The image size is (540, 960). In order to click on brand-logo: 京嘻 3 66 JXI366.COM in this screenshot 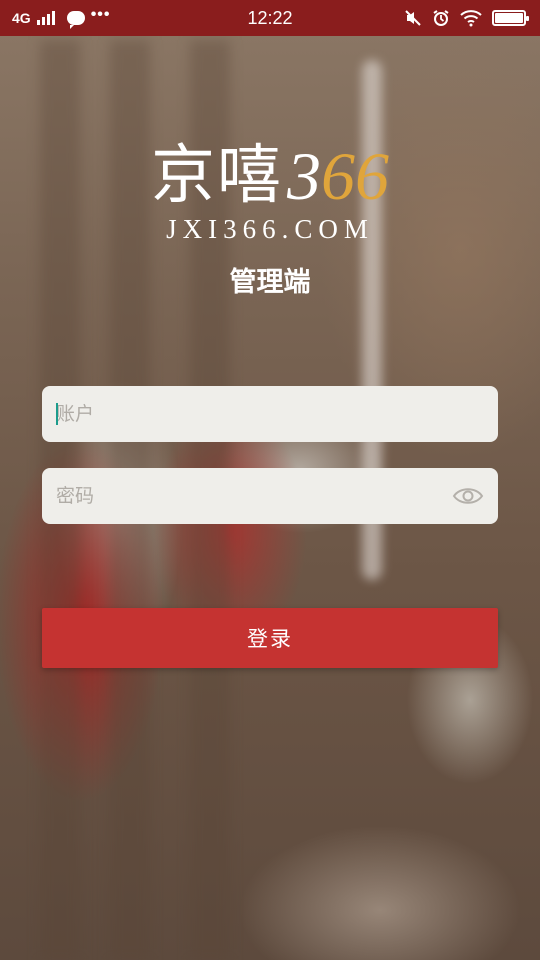, I will do `click(270, 192)`.